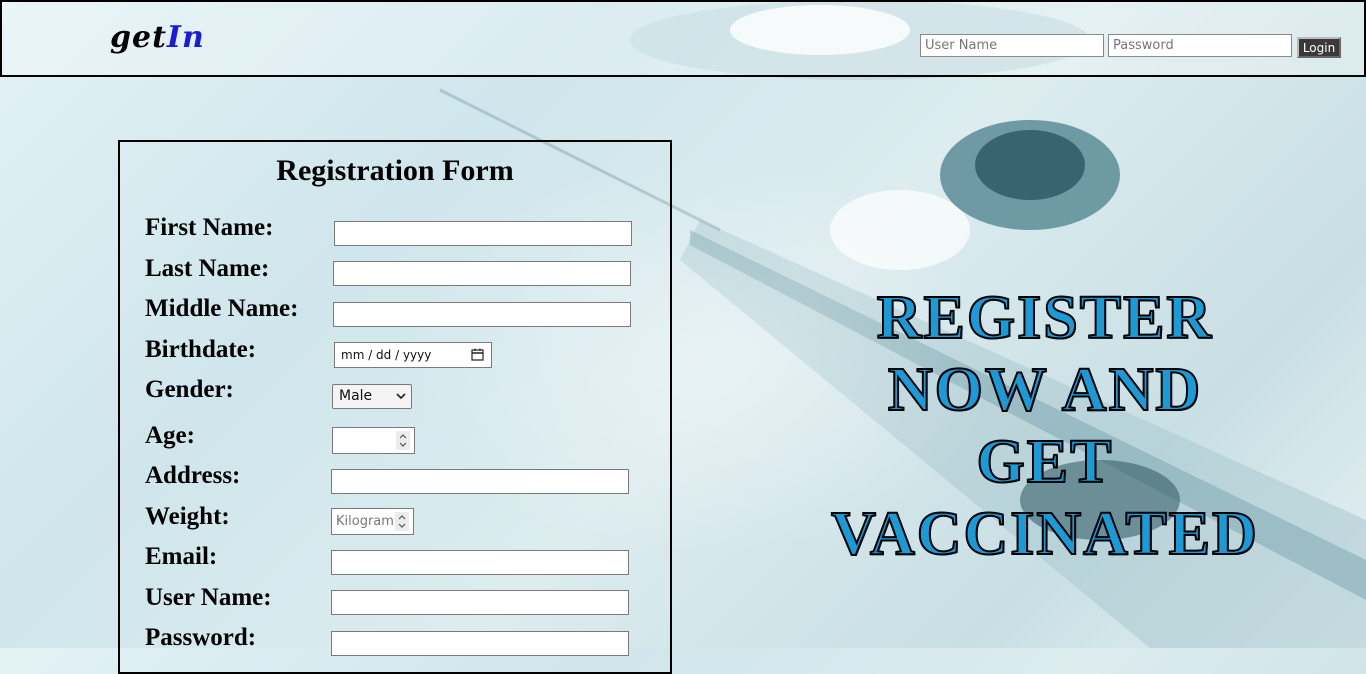 The height and width of the screenshot is (674, 1366). What do you see at coordinates (365, 521) in the screenshot?
I see `weight-placeholder: Kilograms` at bounding box center [365, 521].